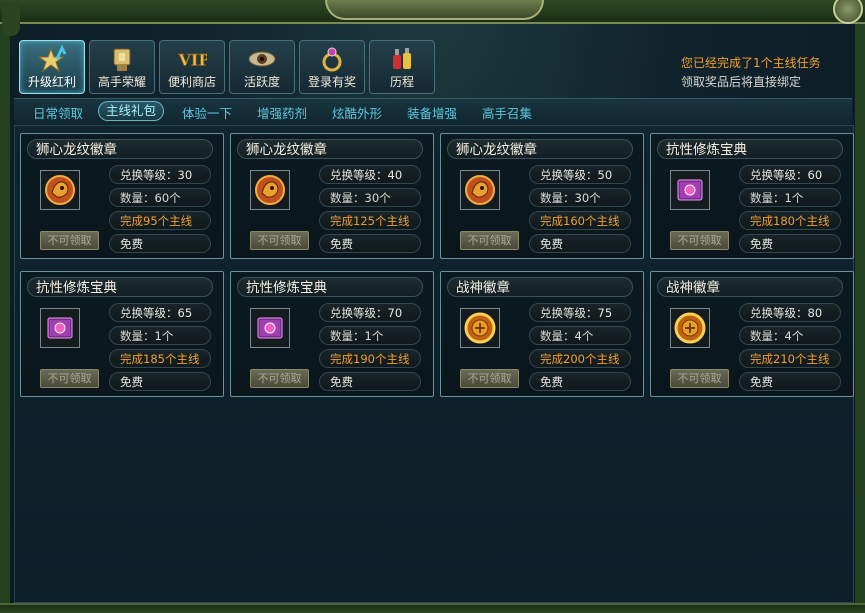 Image resolution: width=865 pixels, height=613 pixels. I want to click on exchange-level: 兑换等级：70, so click(370, 312).